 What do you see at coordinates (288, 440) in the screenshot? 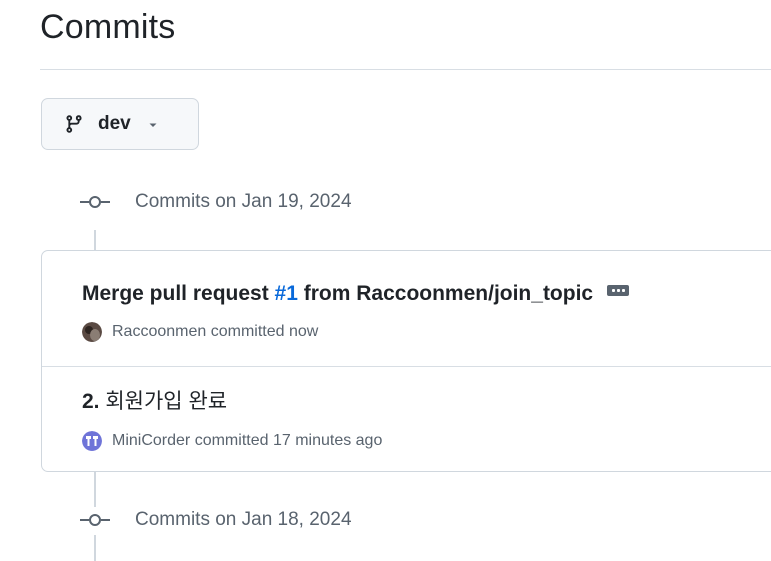
I see `commit-time: committed 17 minutes ago` at bounding box center [288, 440].